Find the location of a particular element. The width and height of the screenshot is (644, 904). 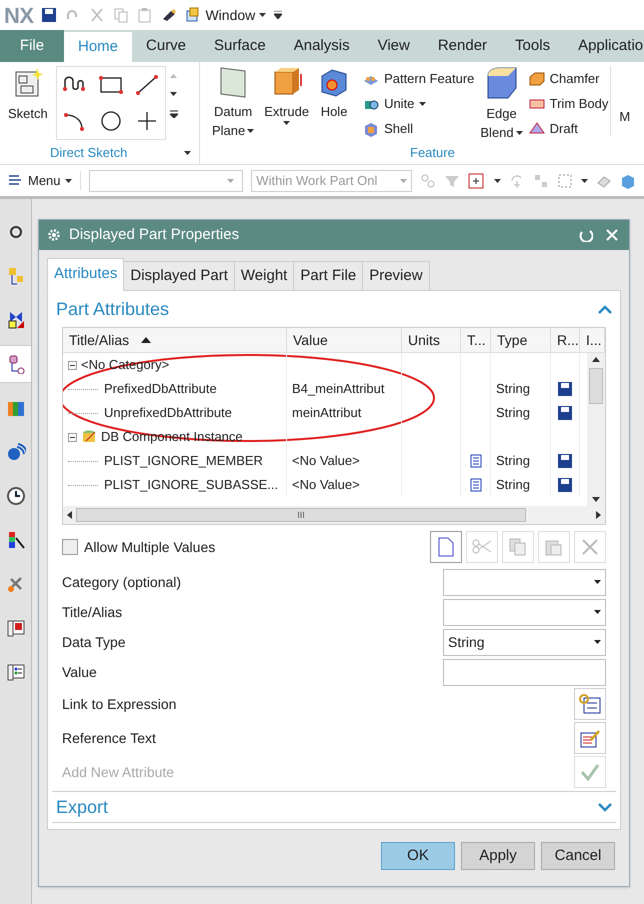

field-label: Add New Attribute is located at coordinates (118, 772).